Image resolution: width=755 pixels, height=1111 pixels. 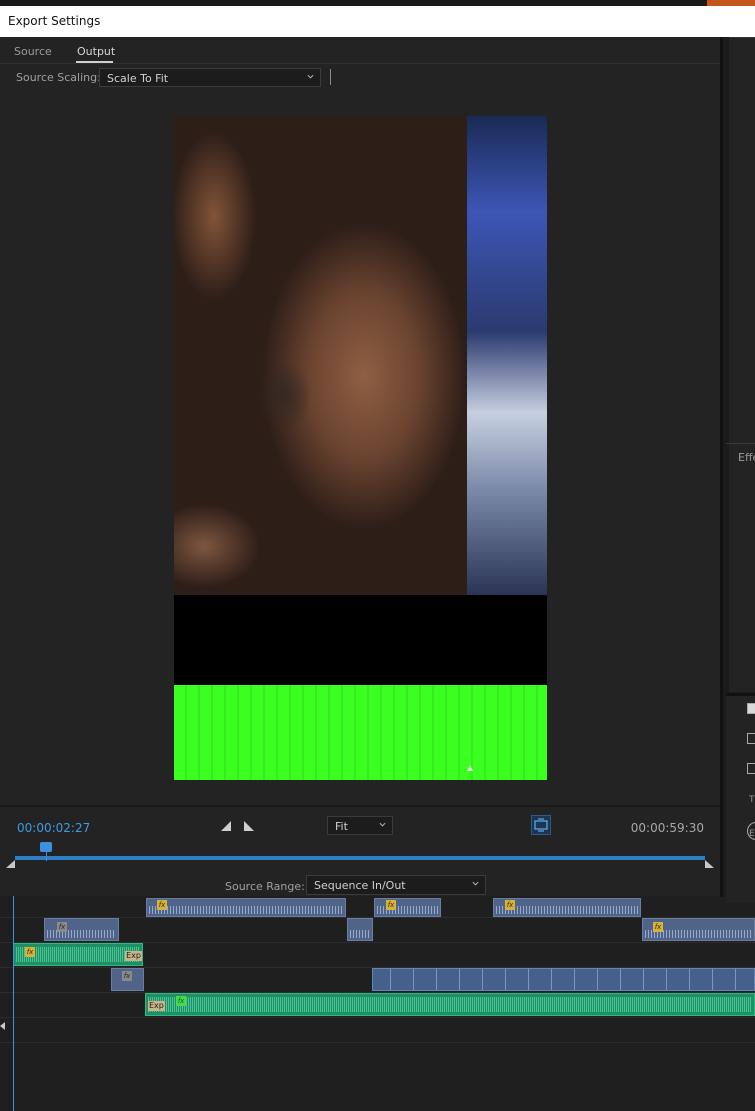 What do you see at coordinates (96, 51) in the screenshot?
I see `tab-output: Output` at bounding box center [96, 51].